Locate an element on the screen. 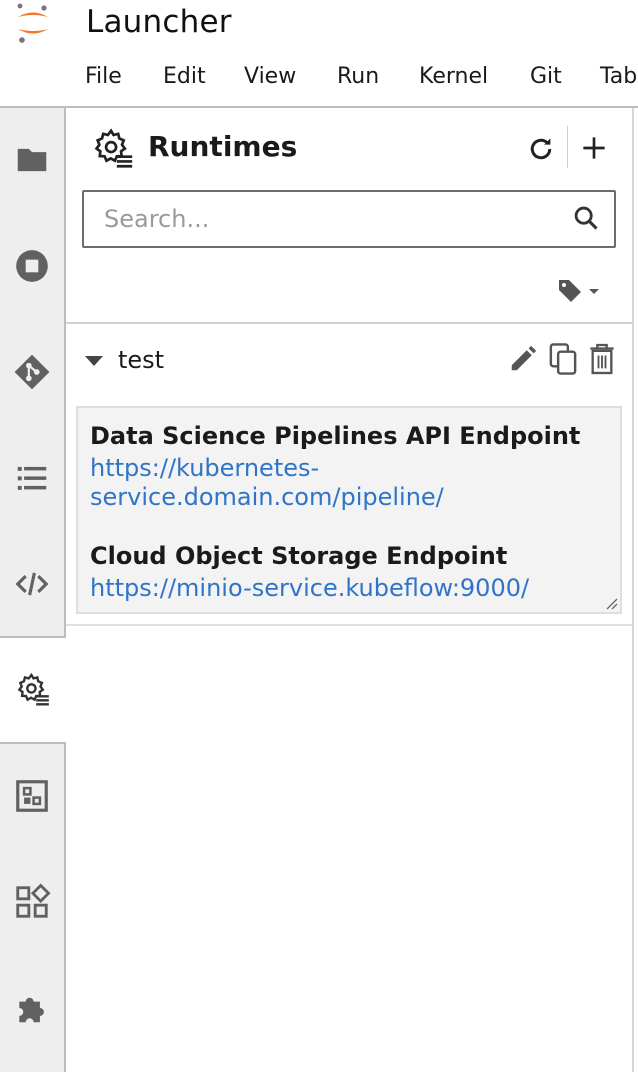 Image resolution: width=638 pixels, height=1072 pixels. app-title: Launcher is located at coordinates (159, 22).